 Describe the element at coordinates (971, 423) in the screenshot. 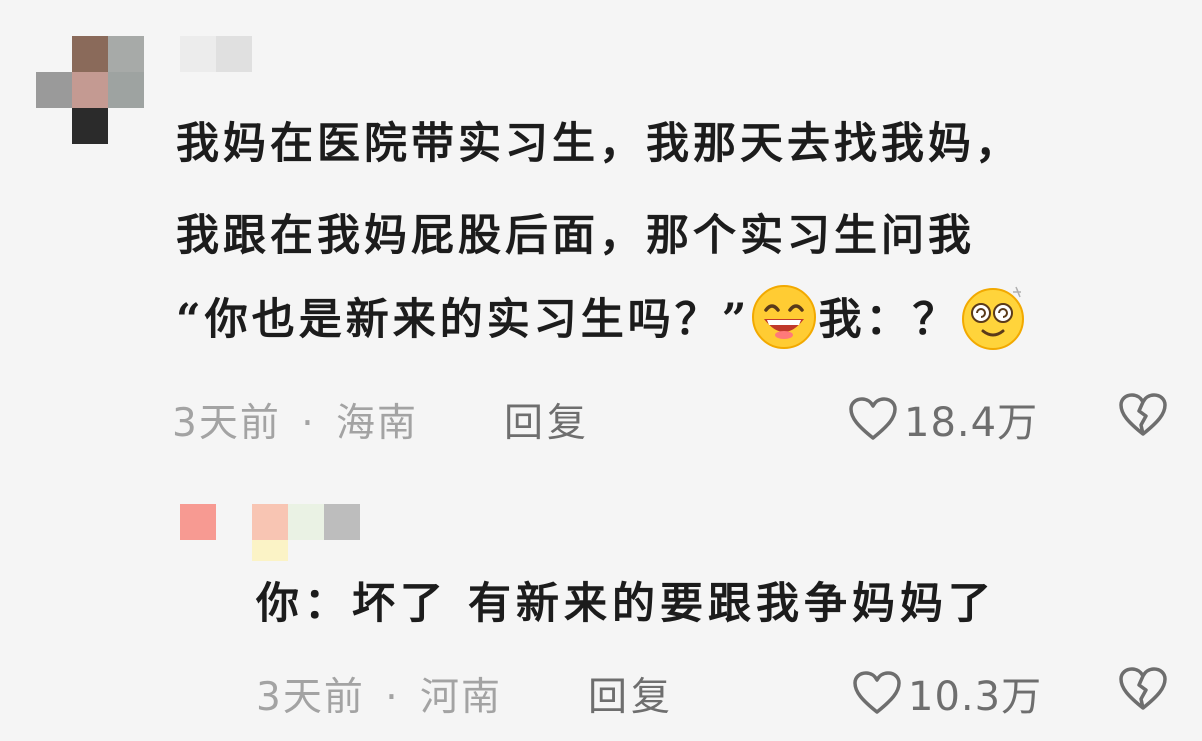

I see `like-count: 18.4万` at that location.